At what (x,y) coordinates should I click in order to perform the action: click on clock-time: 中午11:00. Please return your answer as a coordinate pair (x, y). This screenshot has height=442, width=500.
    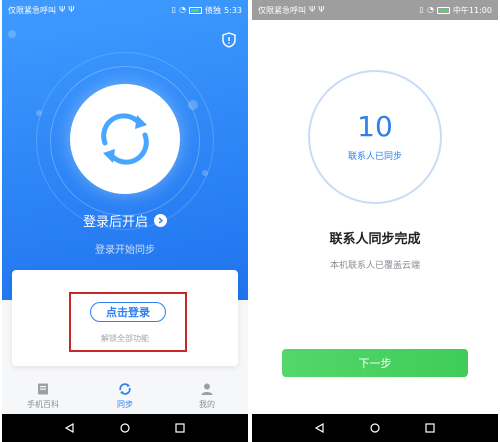
    Looking at the image, I should click on (472, 10).